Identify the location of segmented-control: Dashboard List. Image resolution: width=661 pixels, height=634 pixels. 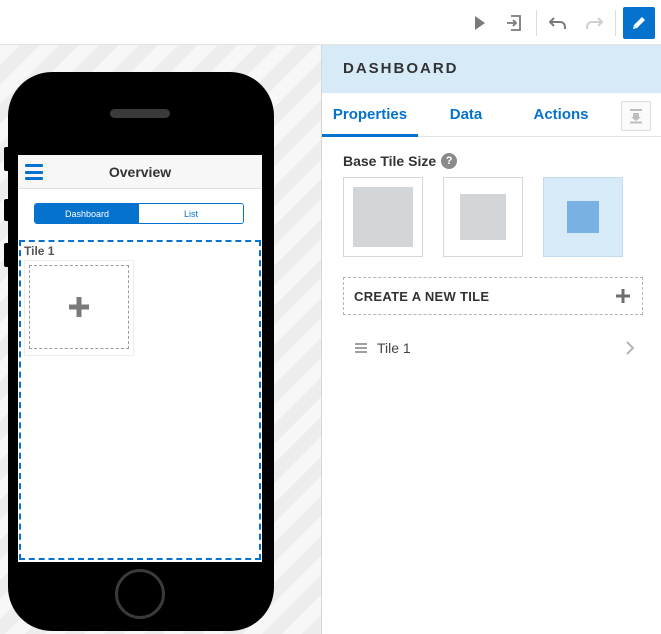
(139, 213).